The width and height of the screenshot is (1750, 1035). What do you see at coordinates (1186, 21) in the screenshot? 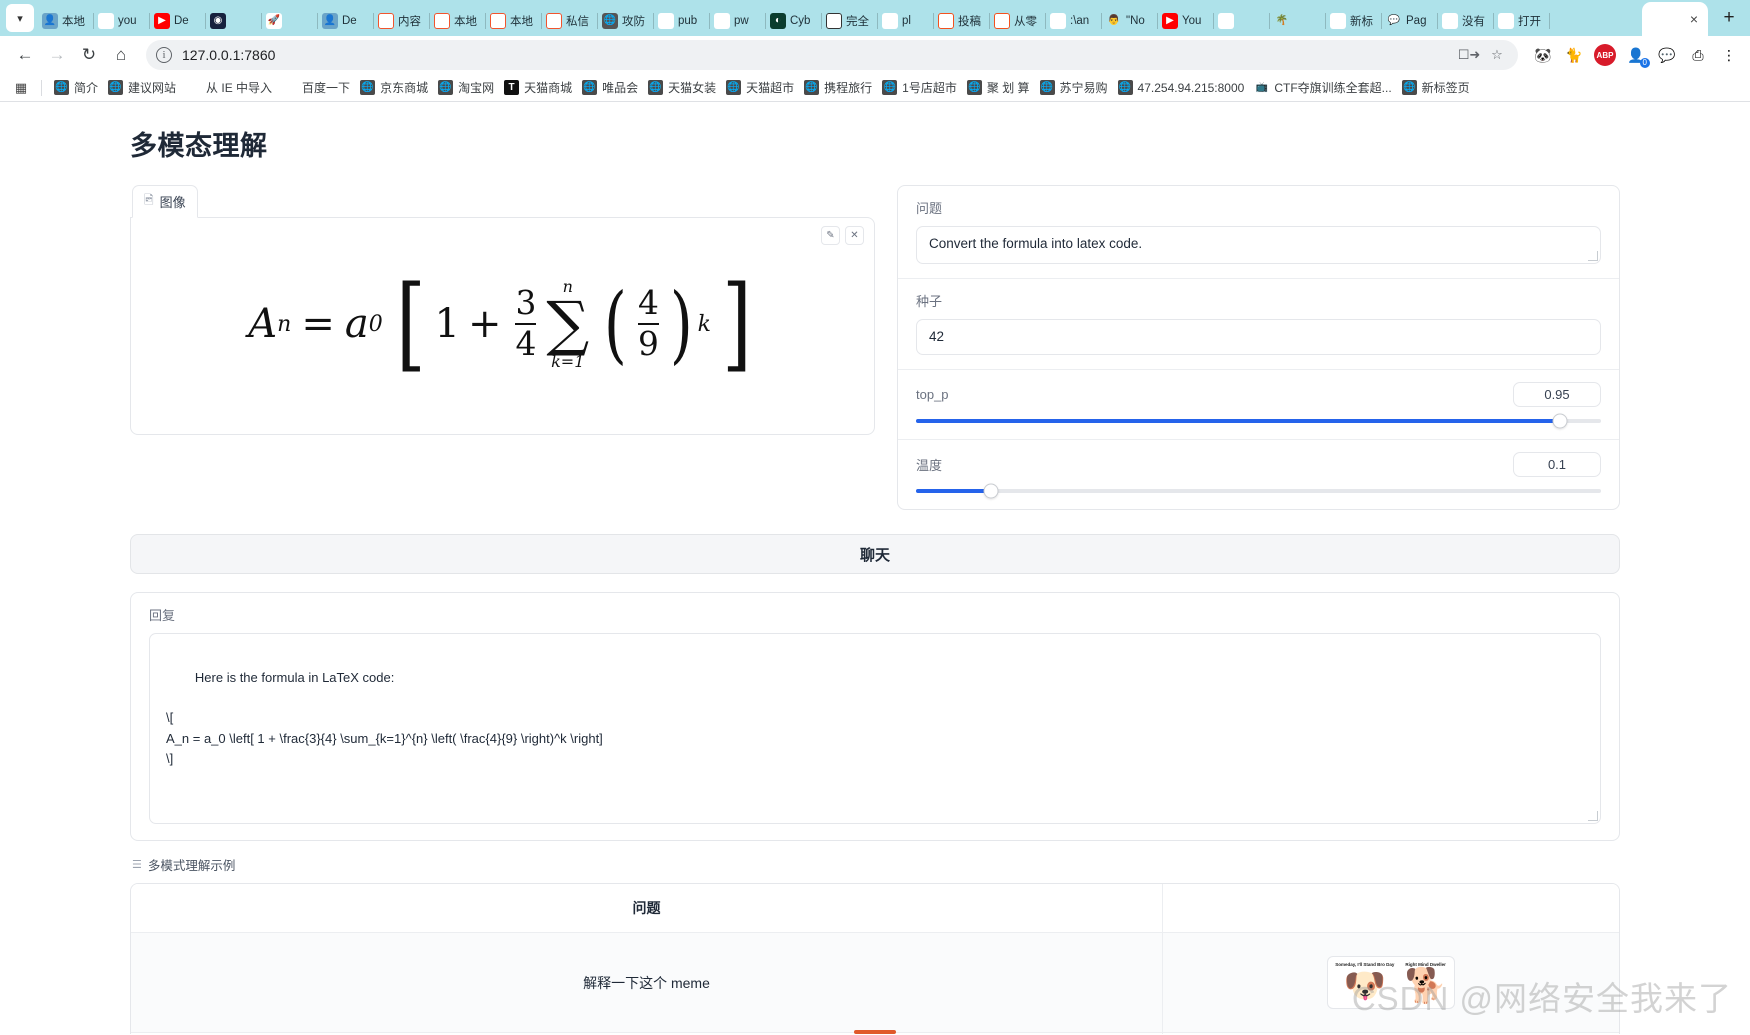
I see `browser-tab: ▶ You` at bounding box center [1186, 21].